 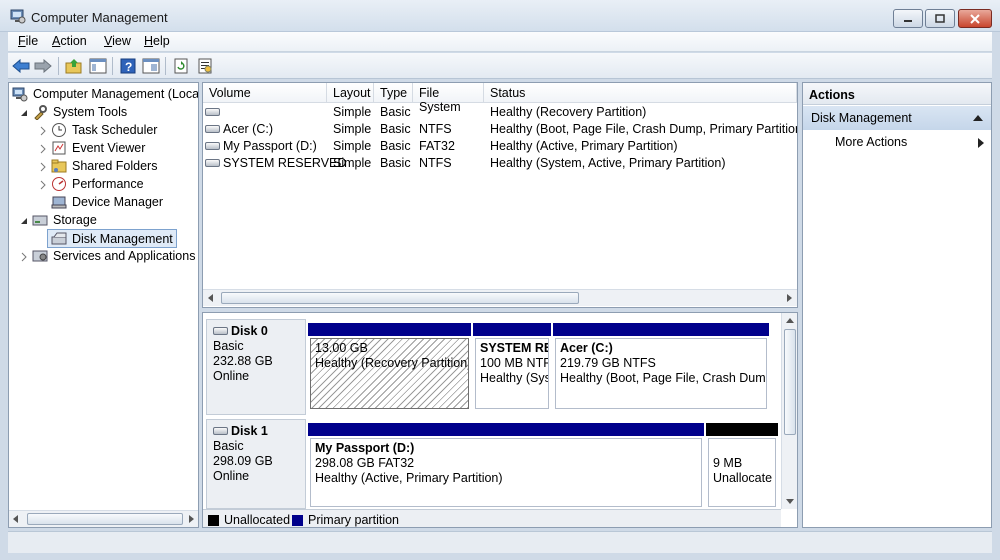 I want to click on disk-0-recovery-partition: 13.00 GB Healthy (Recovery Partition), so click(x=389, y=367).